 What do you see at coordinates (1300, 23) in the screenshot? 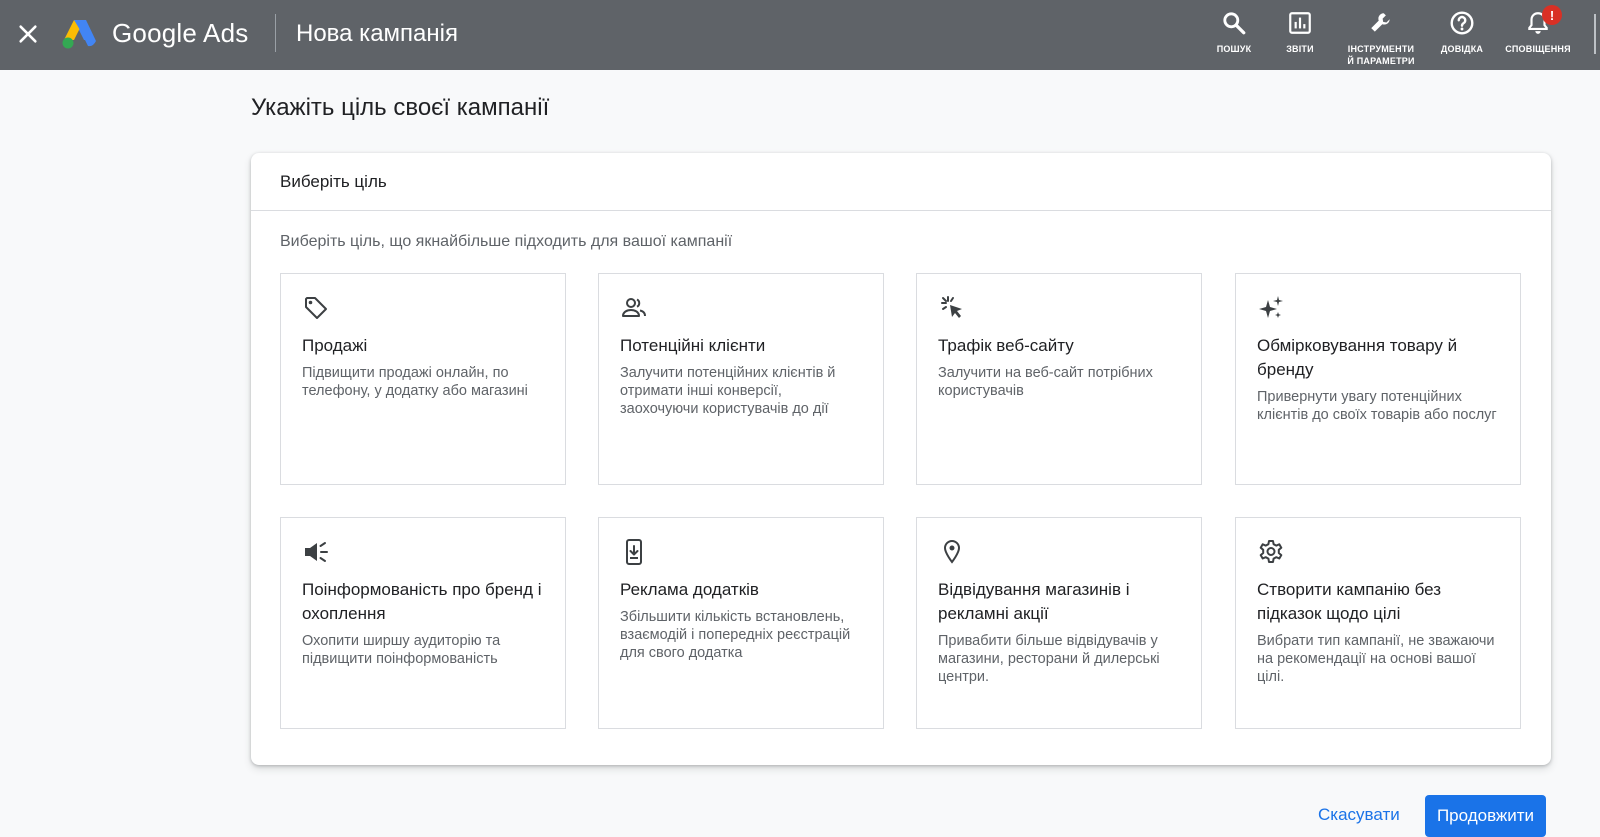
I see `reports-icon` at bounding box center [1300, 23].